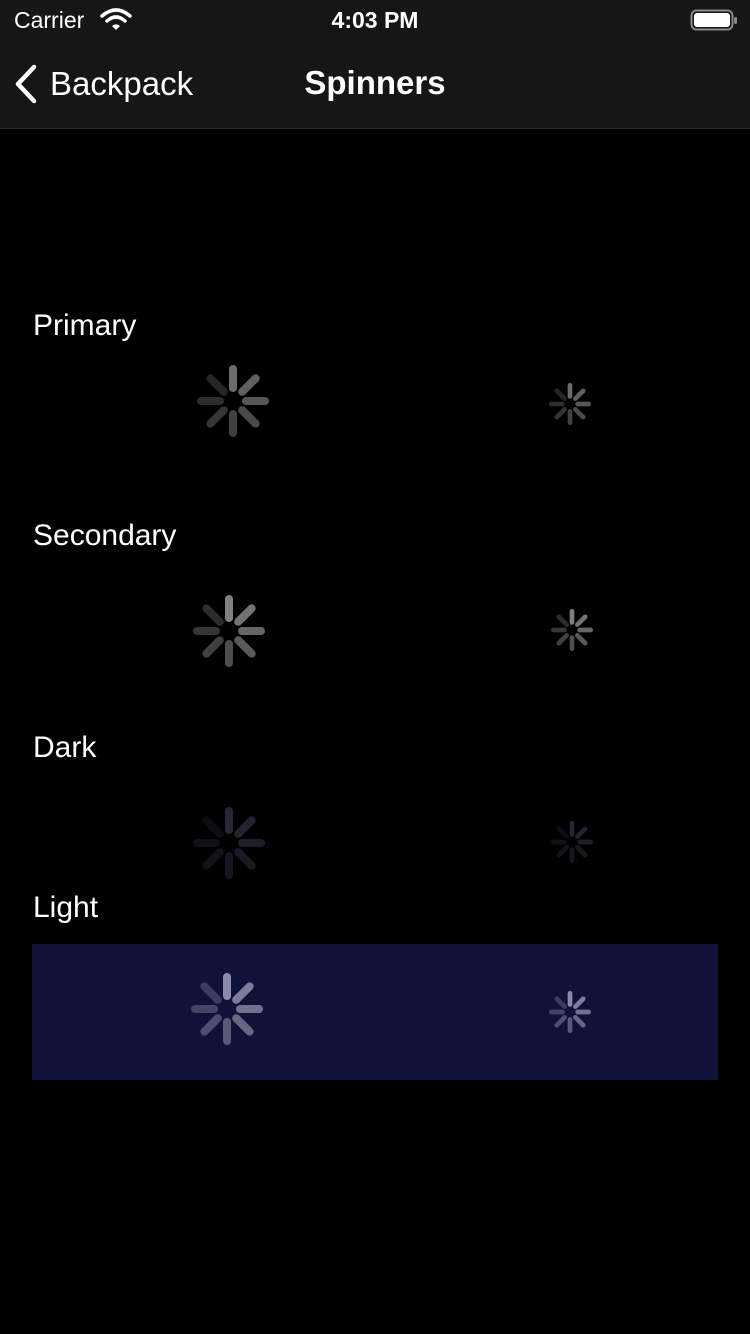  I want to click on dark-large-spinner-icon, so click(229, 843).